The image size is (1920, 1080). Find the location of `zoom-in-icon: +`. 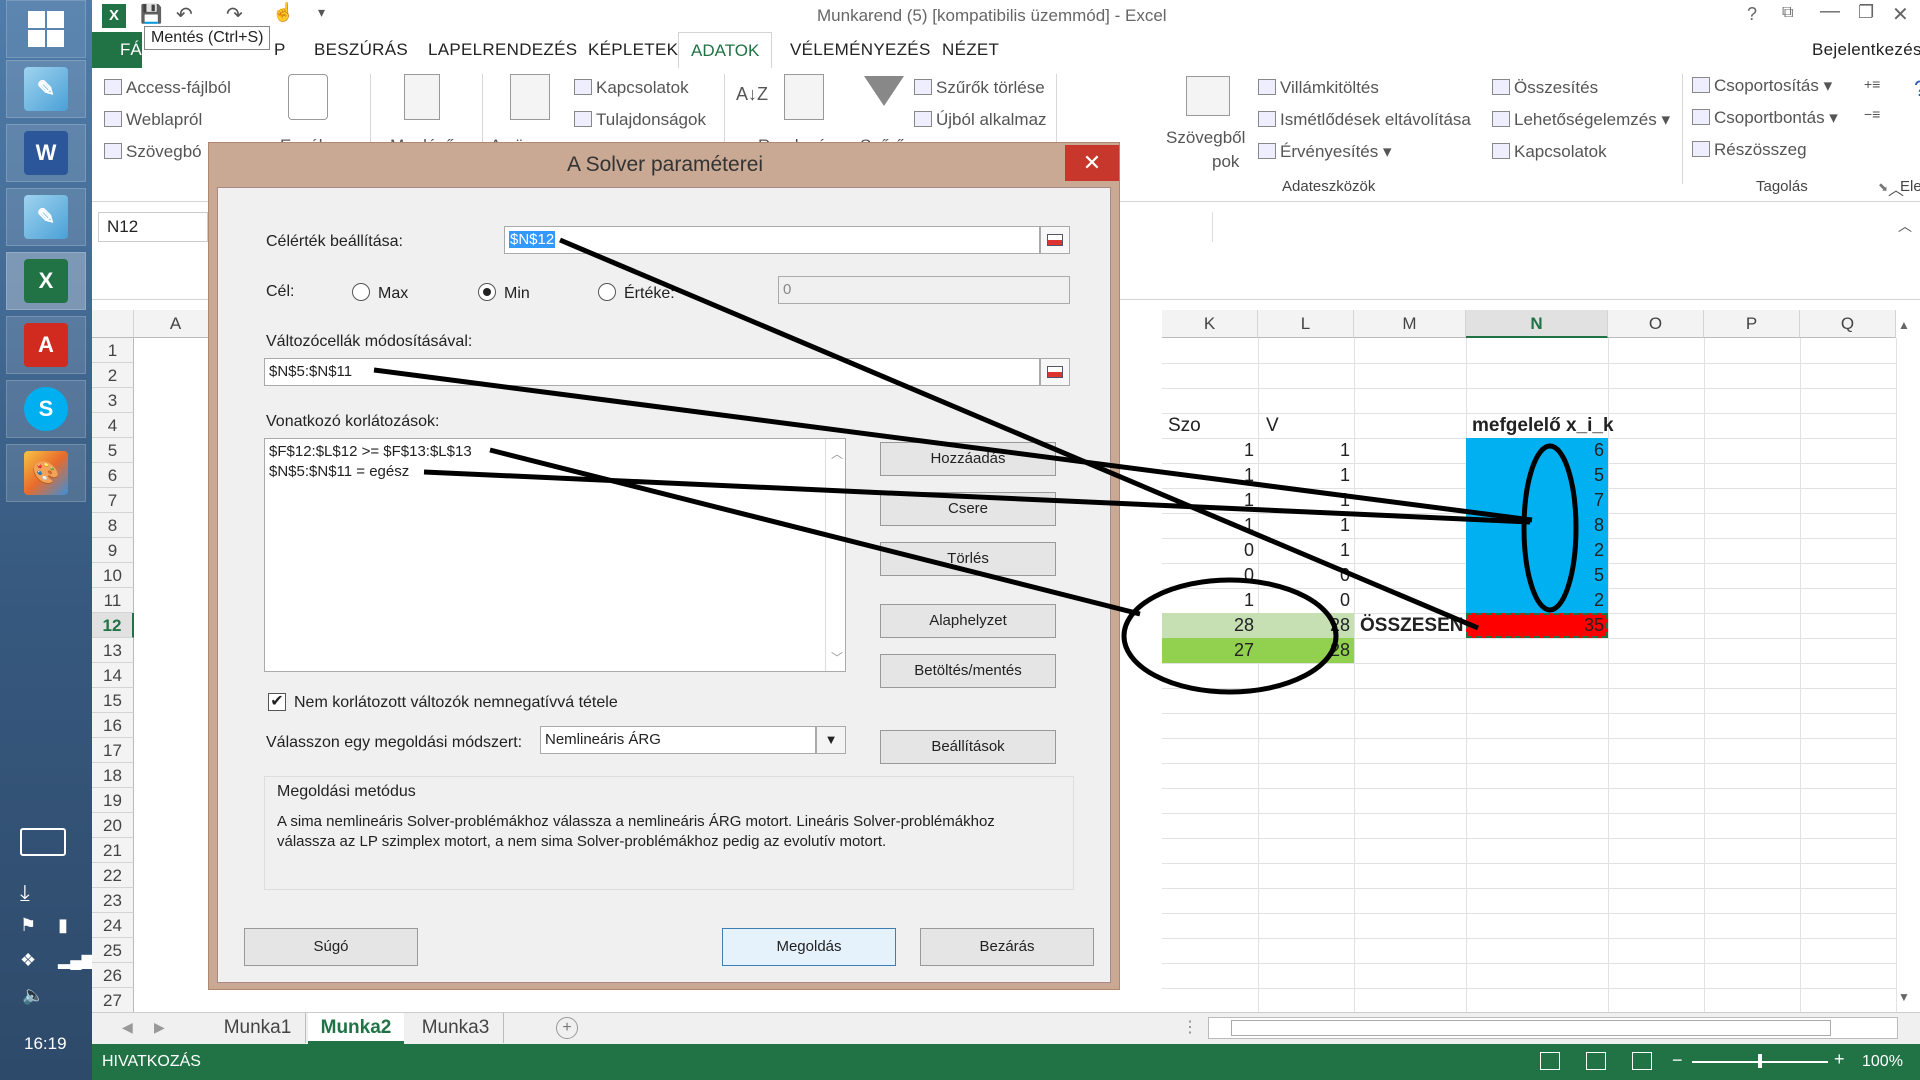

zoom-in-icon: + is located at coordinates (1839, 1059).